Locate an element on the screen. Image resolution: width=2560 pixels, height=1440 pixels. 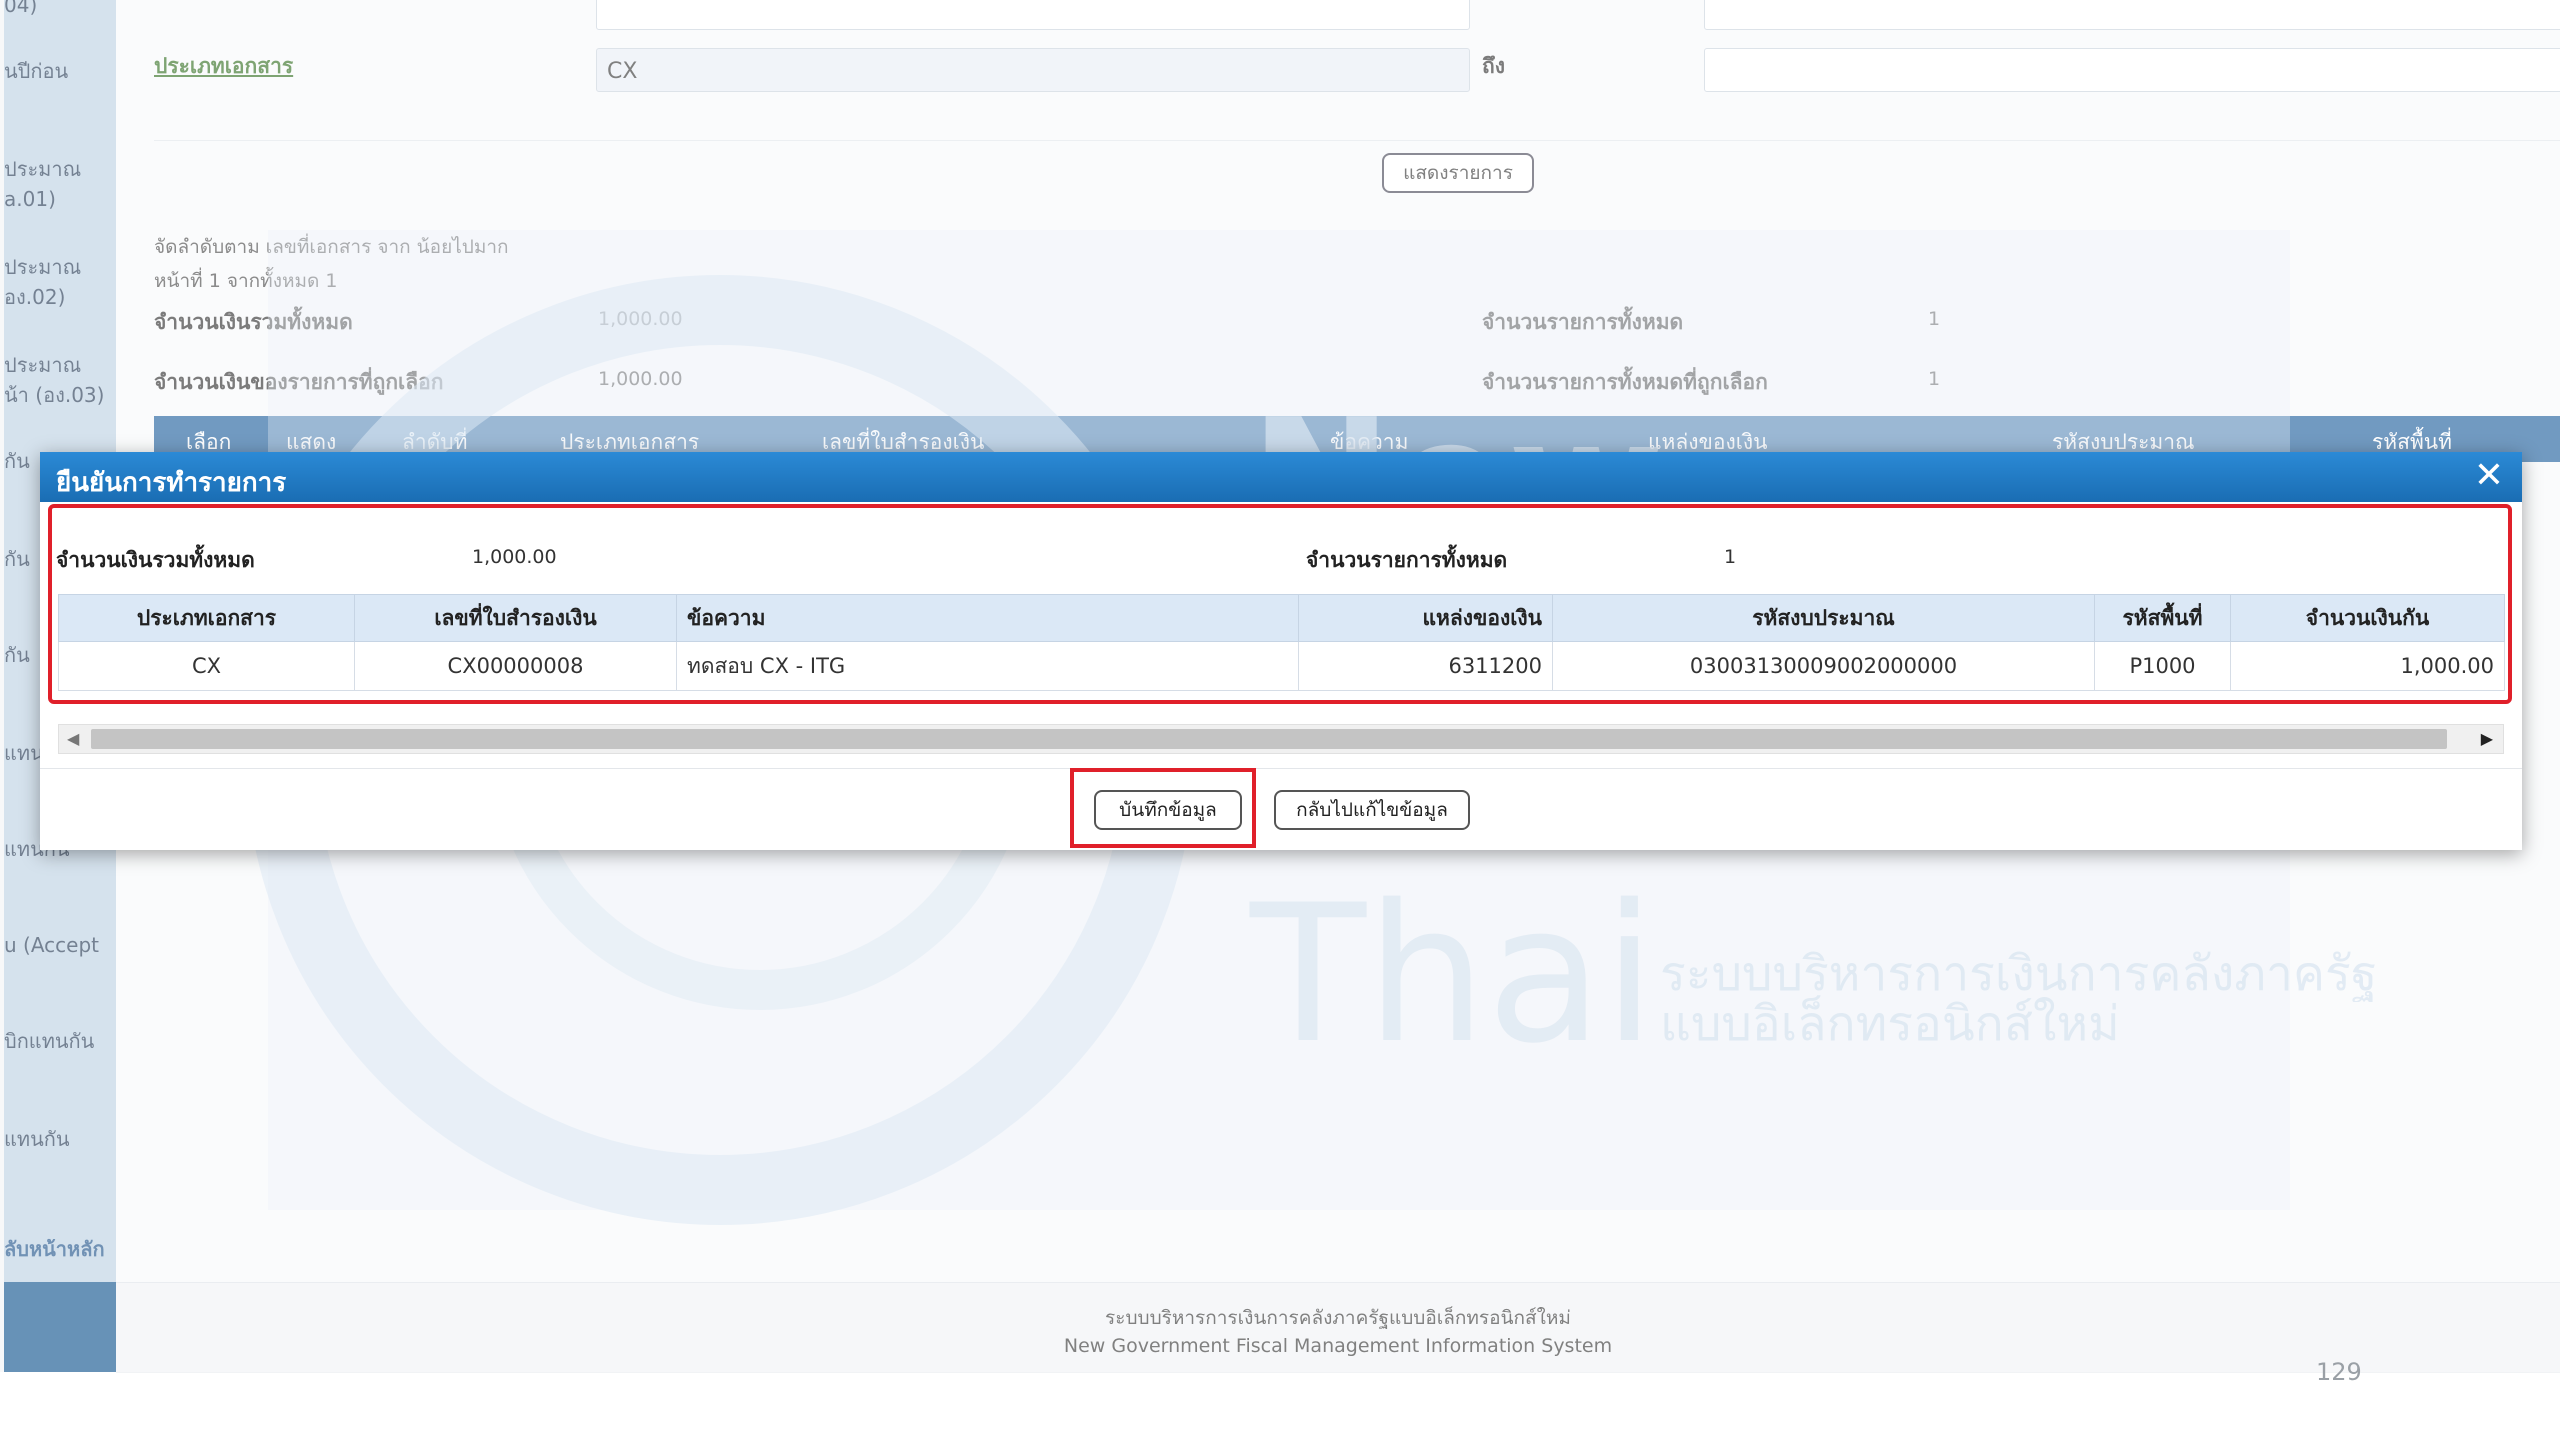
cell-reserve-number: CX00000008 is located at coordinates (515, 666).